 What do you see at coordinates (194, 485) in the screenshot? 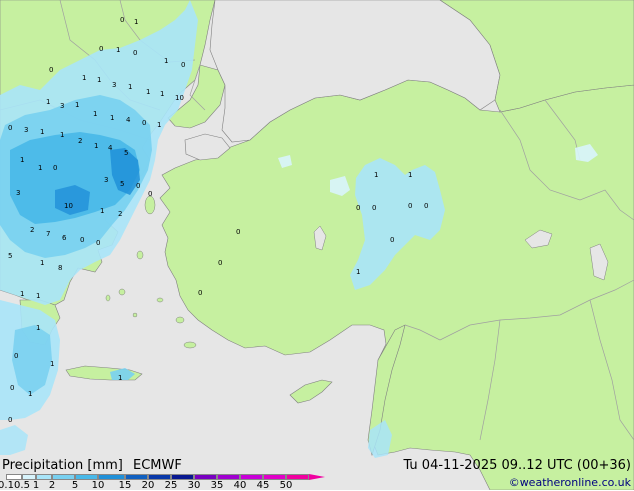
I see `legend-tick-label: 30` at bounding box center [194, 485].